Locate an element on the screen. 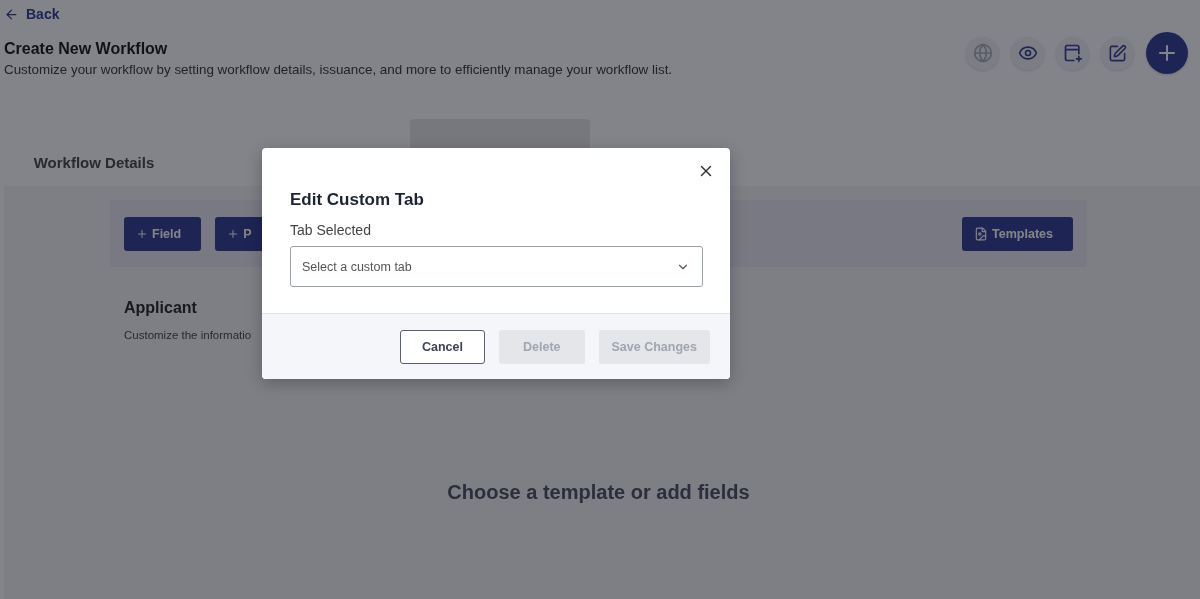  globe-icon is located at coordinates (982, 53).